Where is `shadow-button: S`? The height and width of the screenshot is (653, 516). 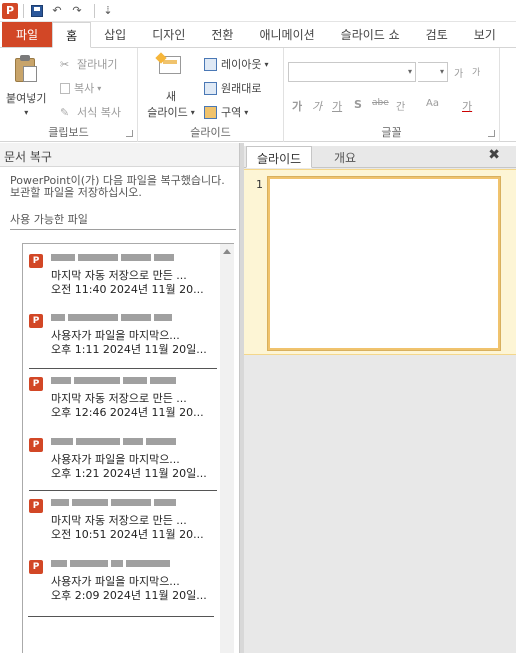 shadow-button: S is located at coordinates (358, 104).